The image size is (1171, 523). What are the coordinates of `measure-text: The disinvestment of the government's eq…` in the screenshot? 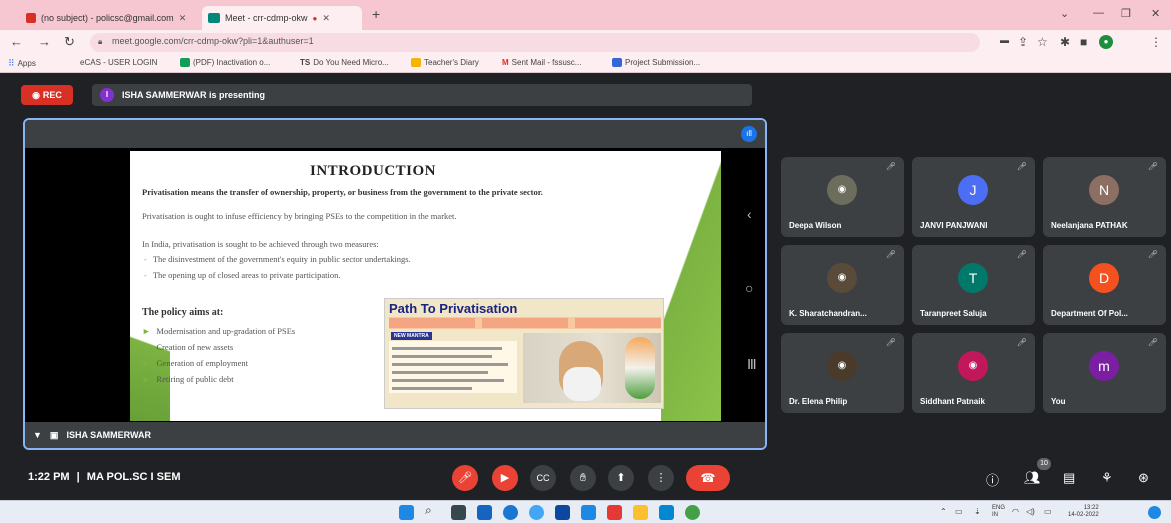 It's located at (281, 259).